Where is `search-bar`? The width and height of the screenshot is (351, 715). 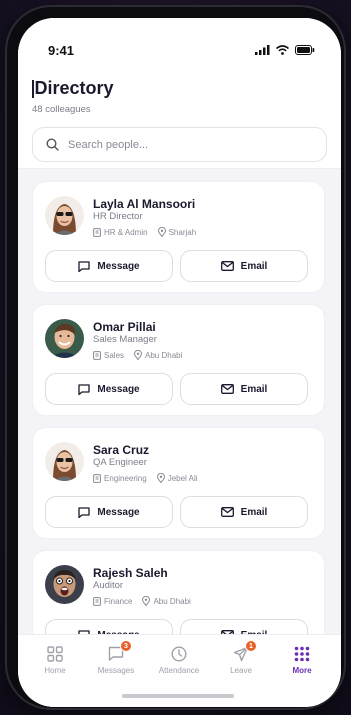 search-bar is located at coordinates (179, 144).